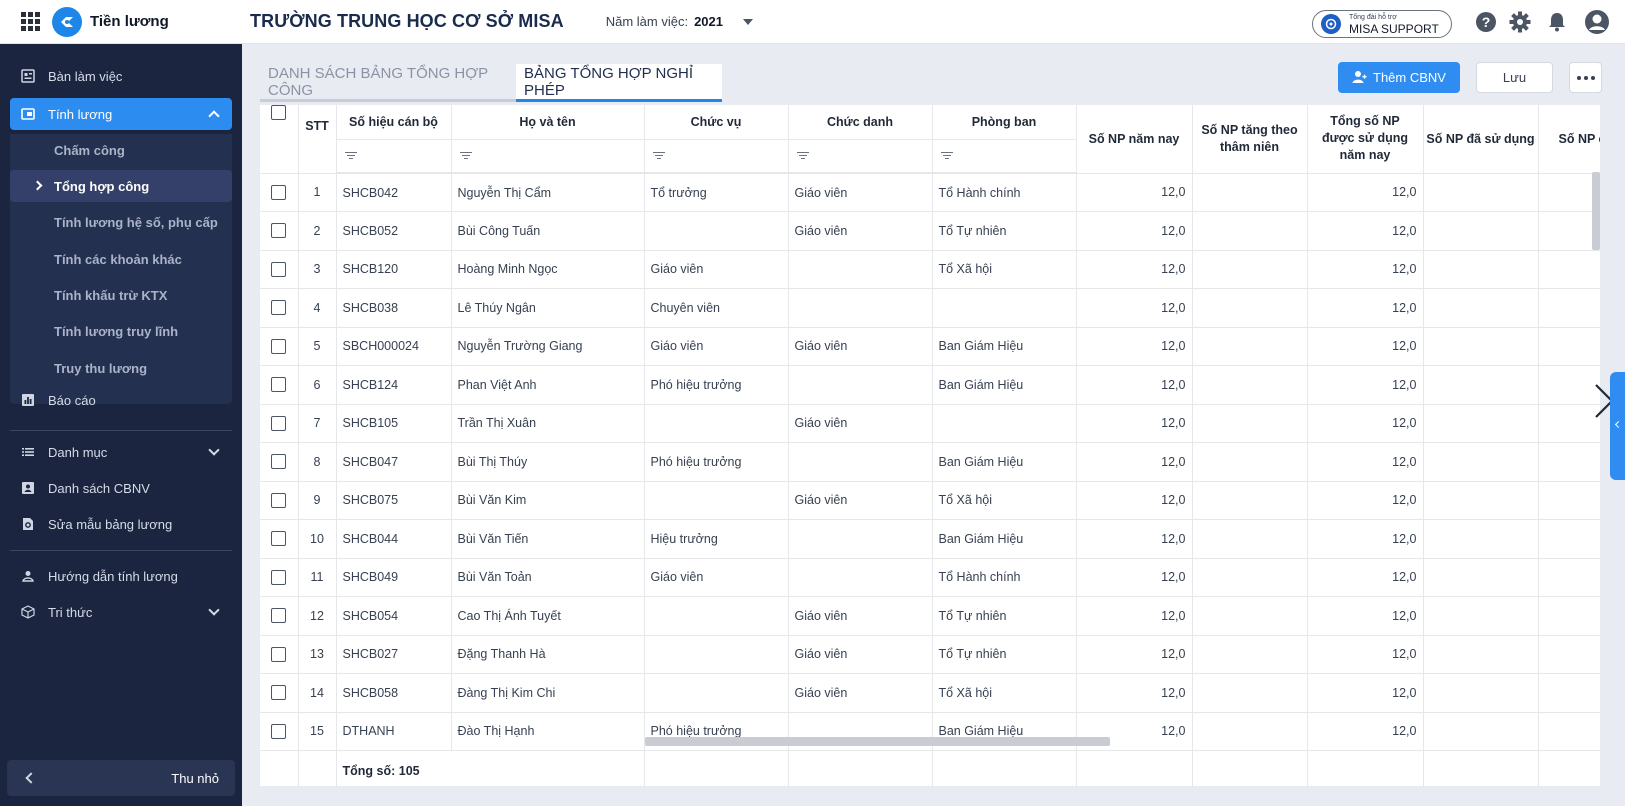 This screenshot has width=1625, height=806. Describe the element at coordinates (388, 83) in the screenshot. I see `tab-timesheet-summary-list: DANH SÁCH BẢNG TỔNG HỢP CÔNG` at that location.